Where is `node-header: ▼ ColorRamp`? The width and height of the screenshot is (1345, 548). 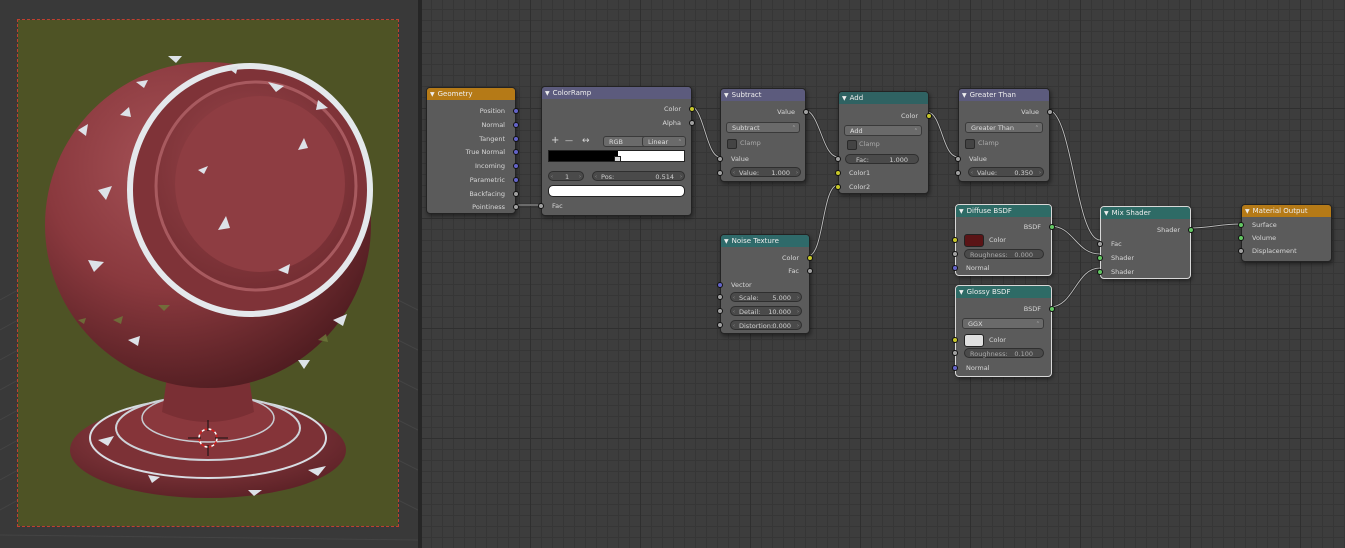
node-header: ▼ ColorRamp is located at coordinates (616, 93).